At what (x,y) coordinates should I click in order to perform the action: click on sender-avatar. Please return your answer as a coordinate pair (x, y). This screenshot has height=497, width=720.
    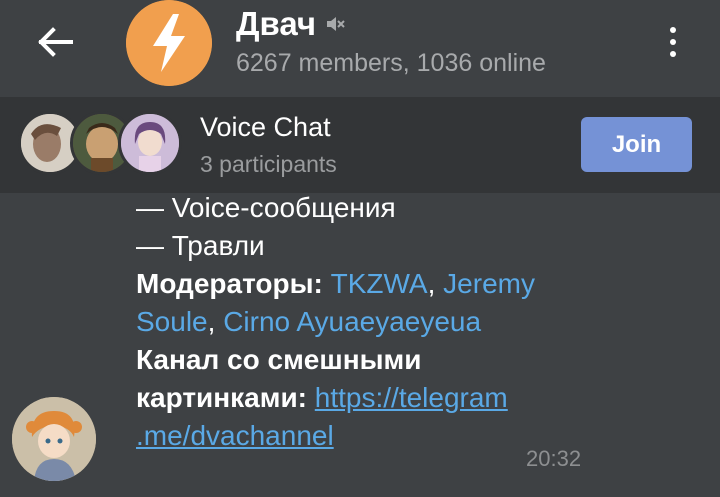
    Looking at the image, I should click on (54, 439).